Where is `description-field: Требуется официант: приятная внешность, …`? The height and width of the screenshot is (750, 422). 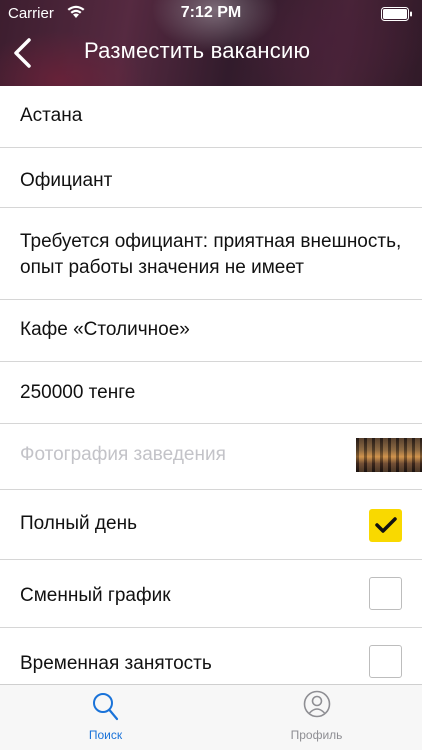 description-field: Требуется официант: приятная внешность, … is located at coordinates (211, 254).